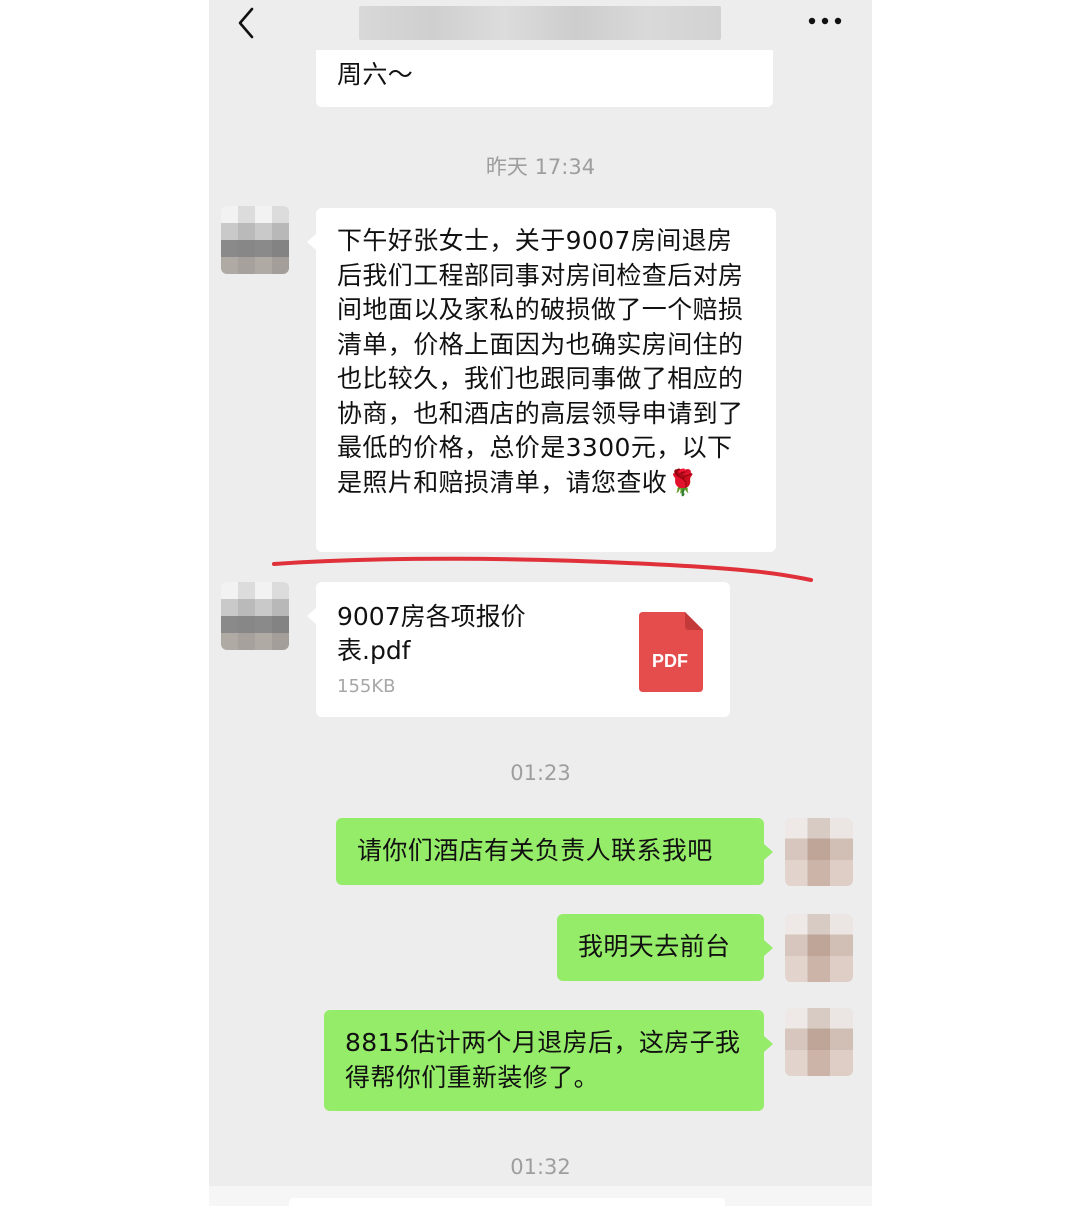 This screenshot has height=1206, width=1080. I want to click on file-name: 9007房各项报价表.pdf, so click(431, 633).